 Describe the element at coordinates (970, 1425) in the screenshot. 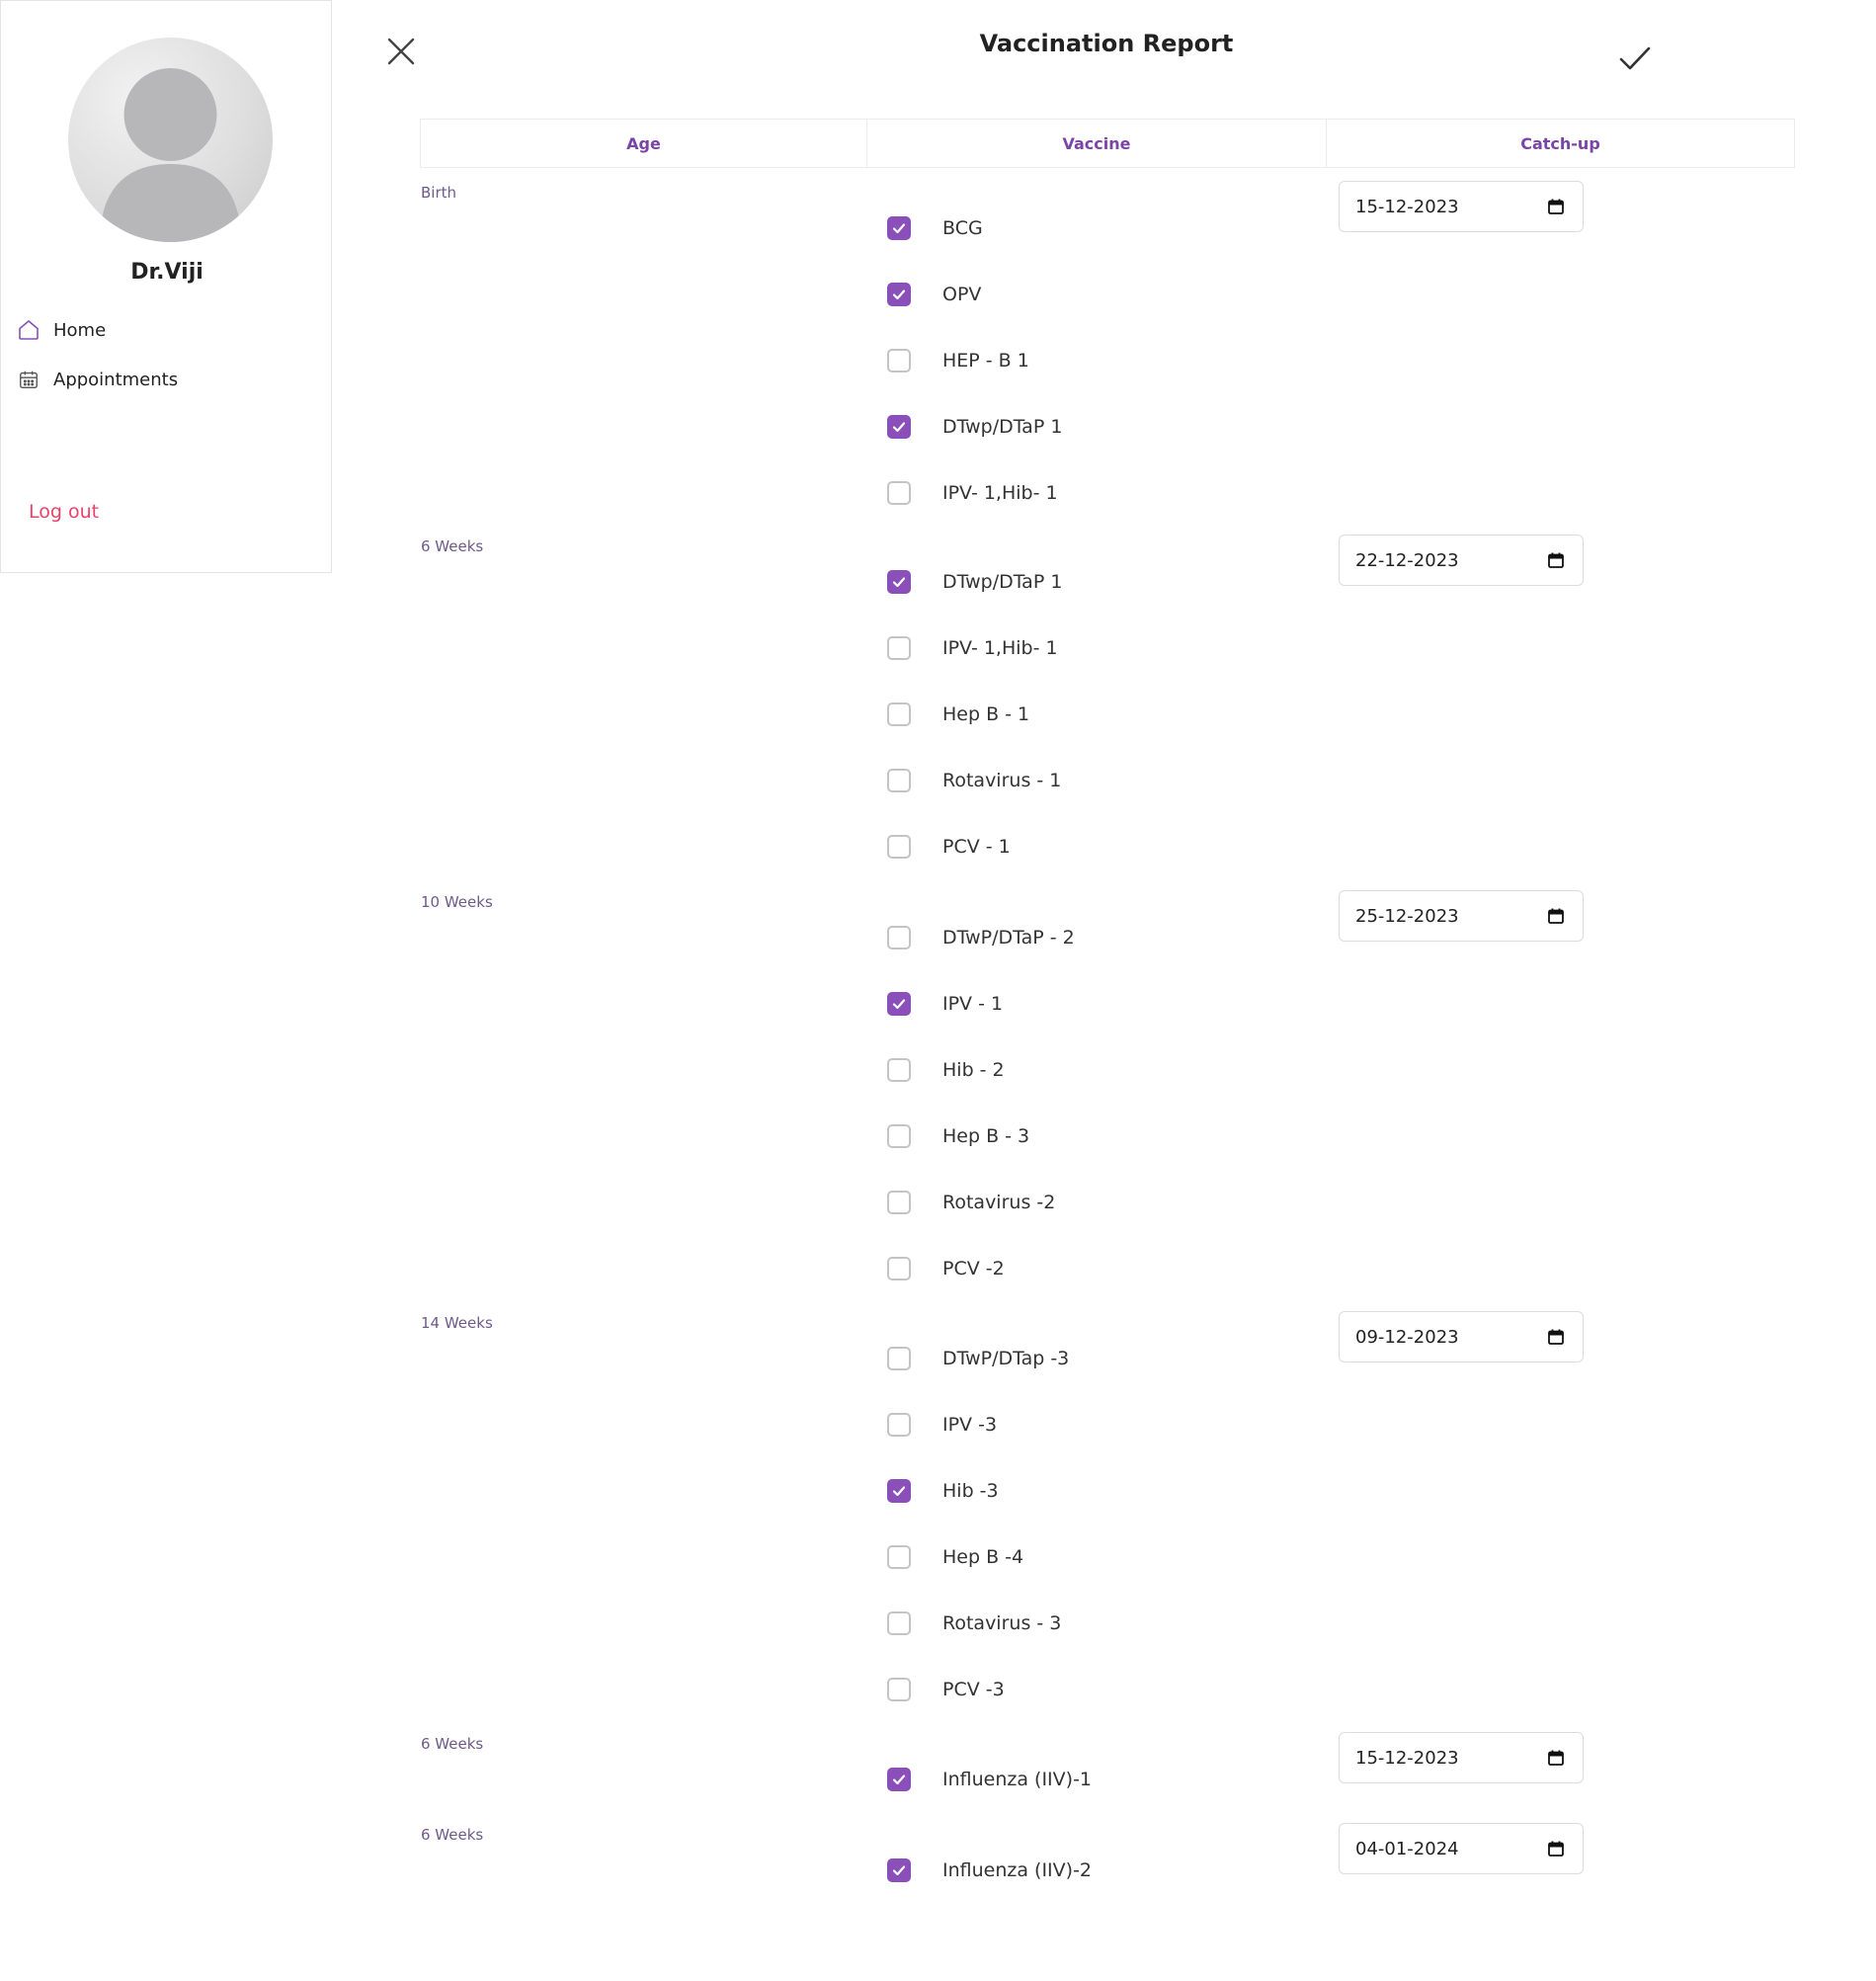

I see `vaccine-name: IPV -3` at that location.